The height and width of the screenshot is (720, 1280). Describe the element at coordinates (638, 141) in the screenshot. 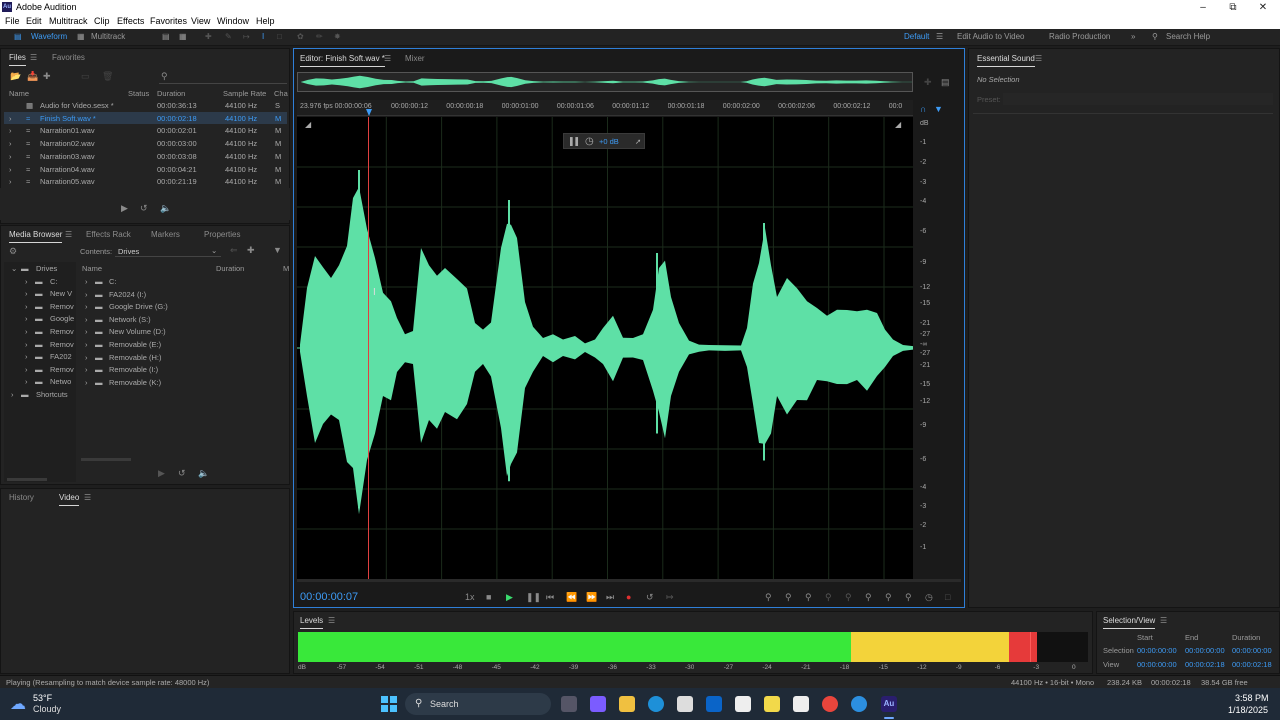

I see `hud-pin-icon: ➚` at that location.